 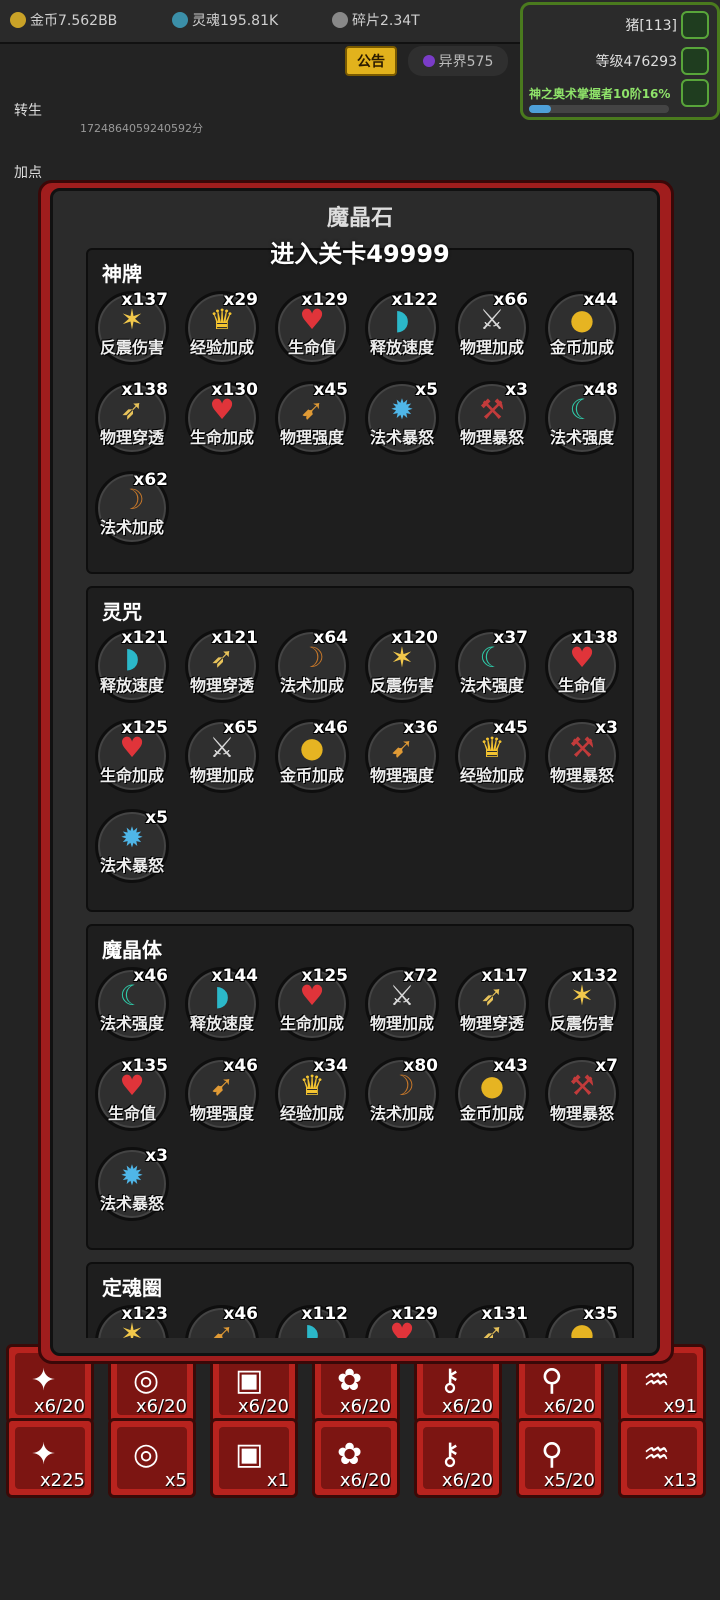 What do you see at coordinates (222, 666) in the screenshot?
I see `gem-item: ➶ x121 物理穿透` at bounding box center [222, 666].